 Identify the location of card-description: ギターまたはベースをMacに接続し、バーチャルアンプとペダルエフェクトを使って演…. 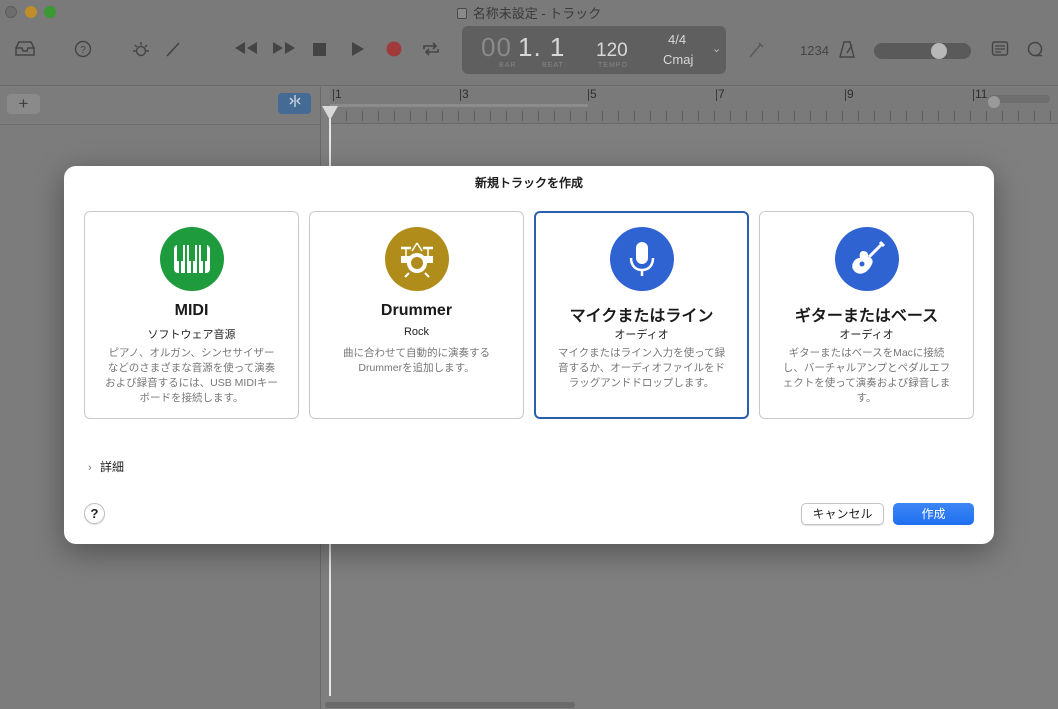
(866, 375).